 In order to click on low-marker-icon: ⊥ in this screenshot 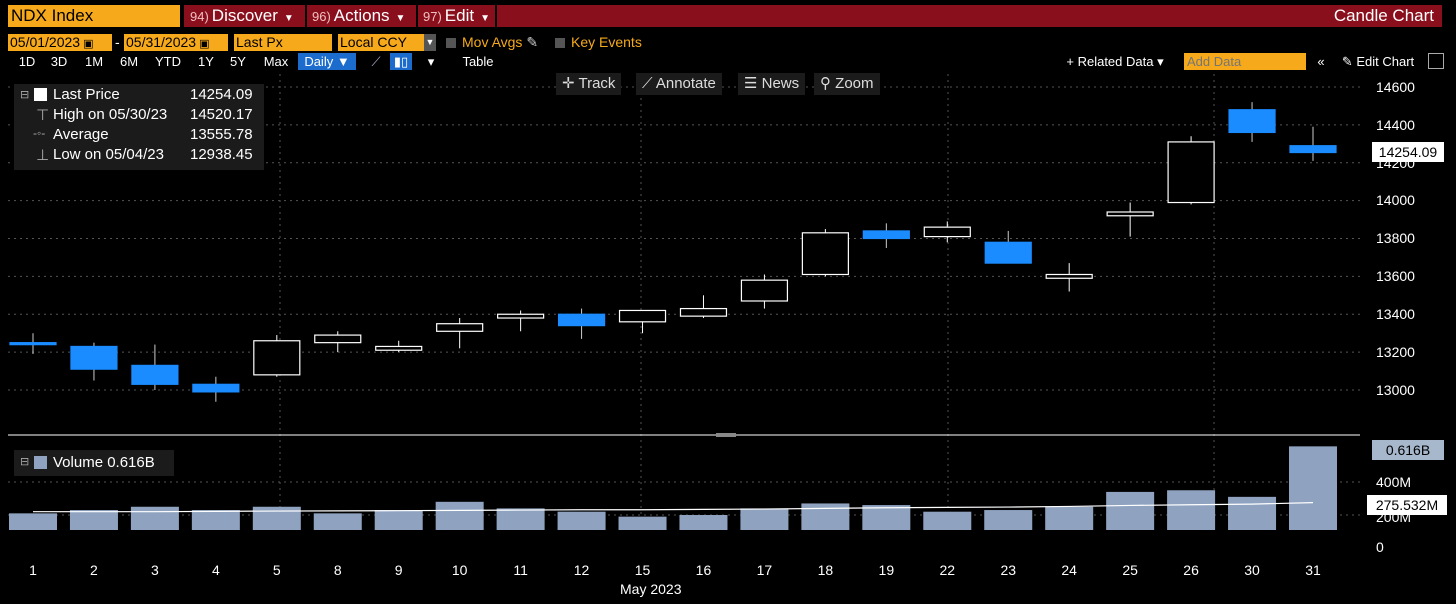, I will do `click(43, 155)`.